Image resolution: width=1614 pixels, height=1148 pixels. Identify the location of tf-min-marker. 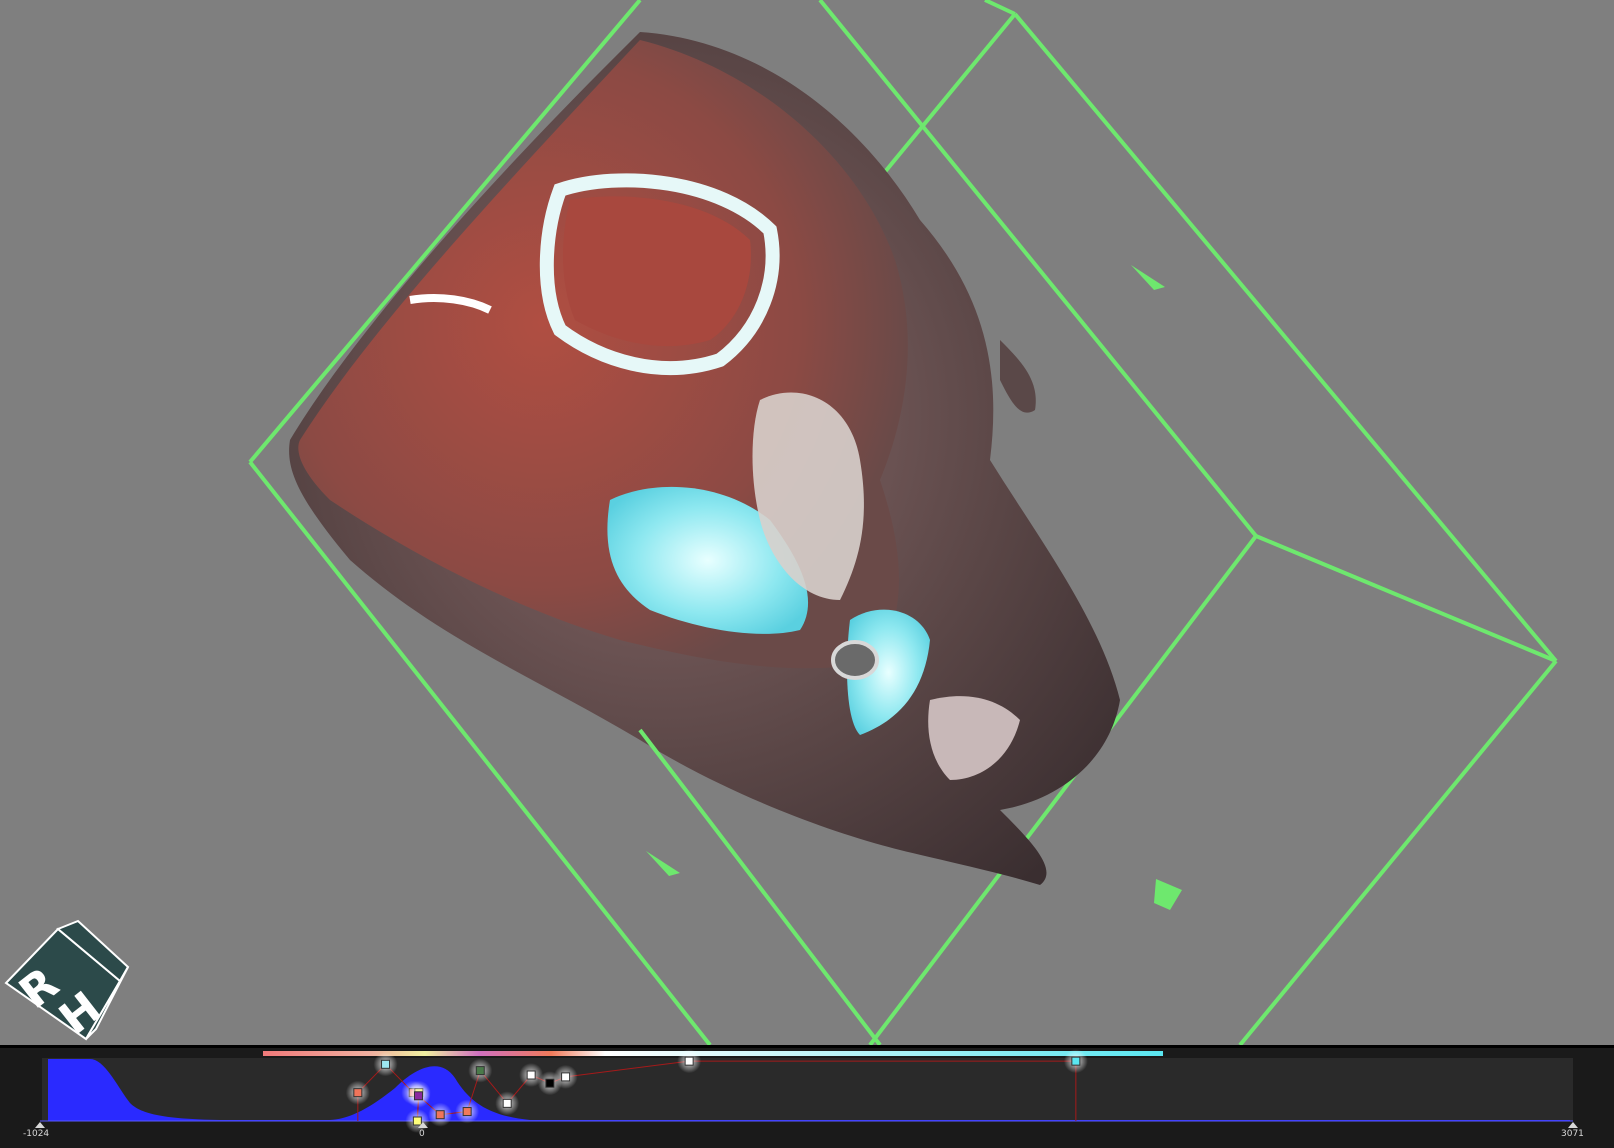
(40, 1125).